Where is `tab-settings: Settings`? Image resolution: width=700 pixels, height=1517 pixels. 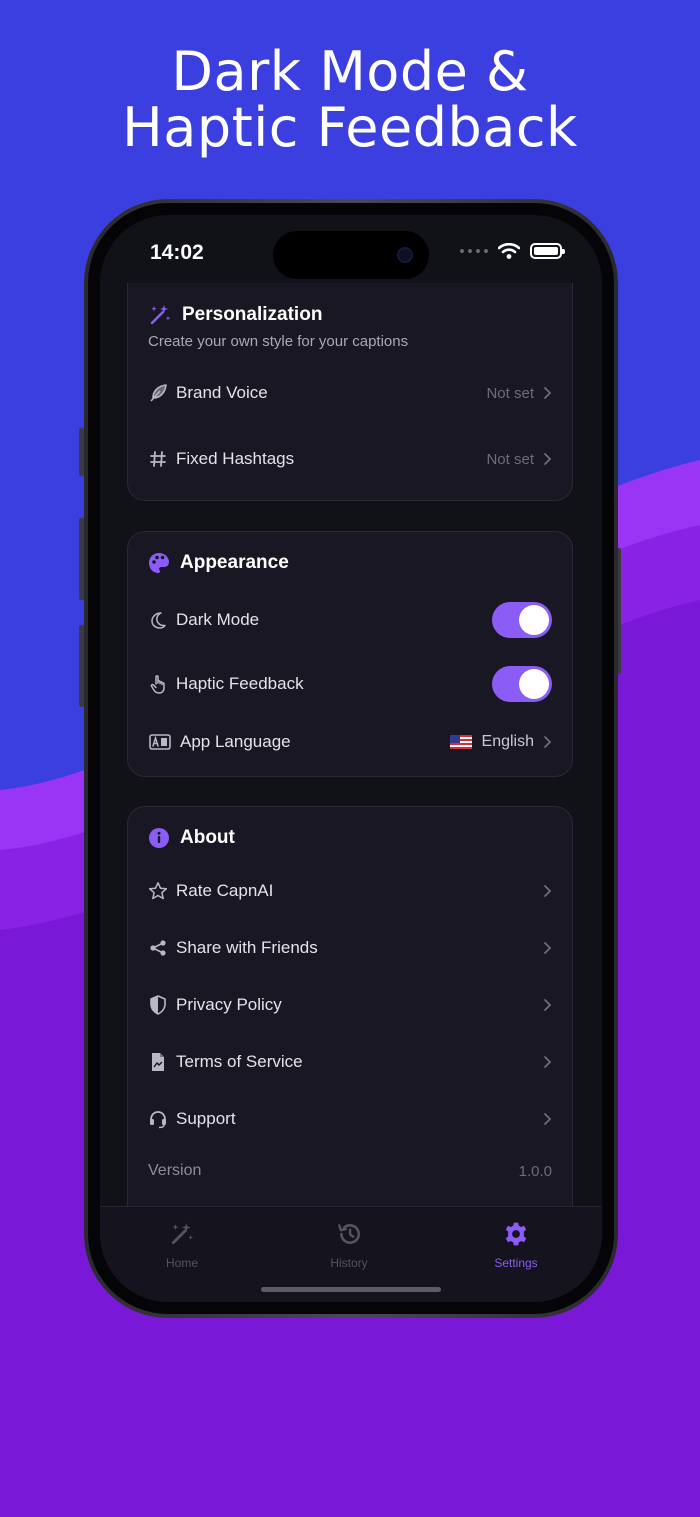
tab-settings: Settings is located at coordinates (516, 1245).